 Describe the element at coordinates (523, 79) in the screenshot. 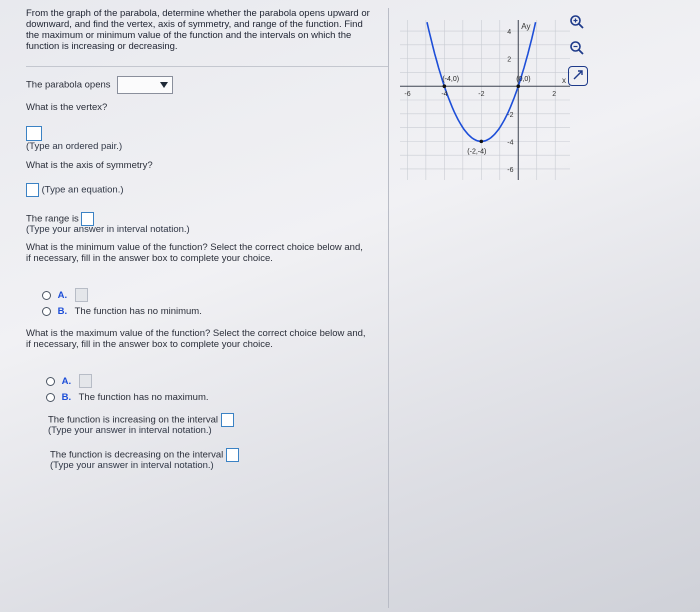

I see `point-label: (0,0)` at that location.